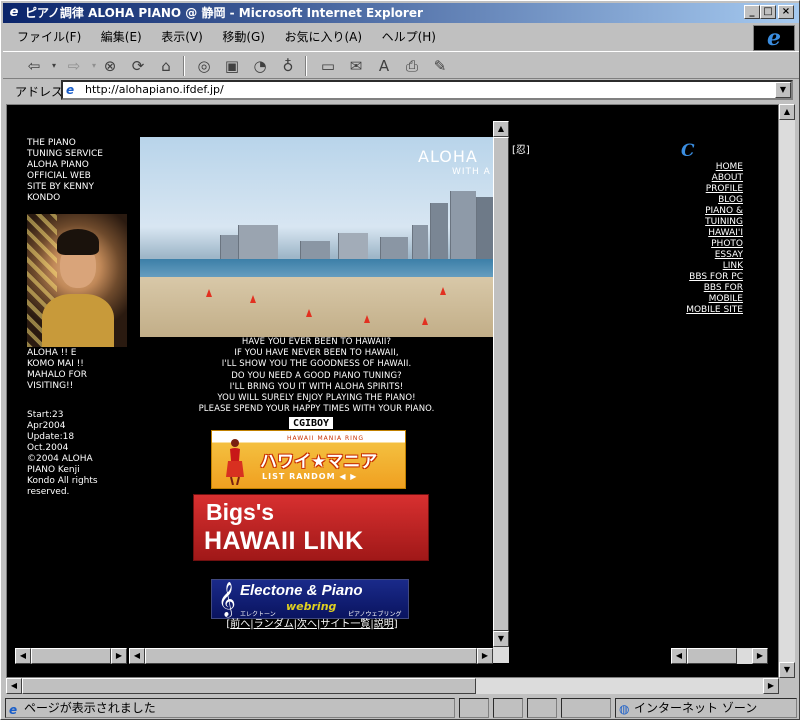 The height and width of the screenshot is (720, 800). What do you see at coordinates (712, 211) in the screenshot?
I see `nav-piano-tuning-link: PIANO &` at bounding box center [712, 211].